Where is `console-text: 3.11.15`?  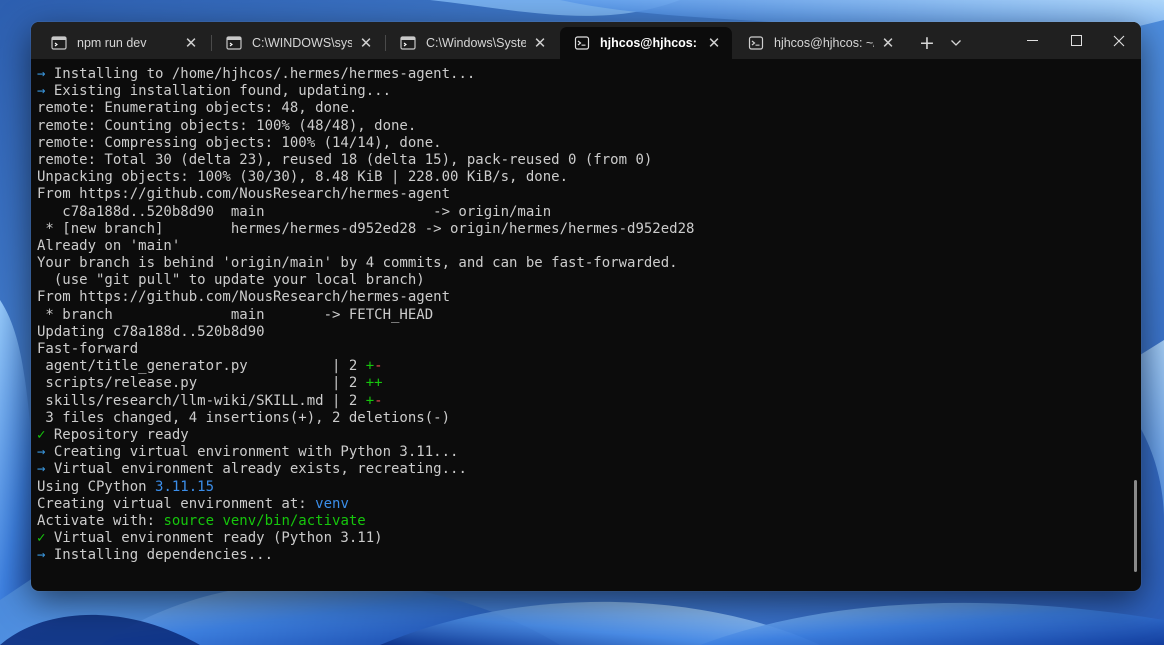
console-text: 3.11.15 is located at coordinates (185, 486).